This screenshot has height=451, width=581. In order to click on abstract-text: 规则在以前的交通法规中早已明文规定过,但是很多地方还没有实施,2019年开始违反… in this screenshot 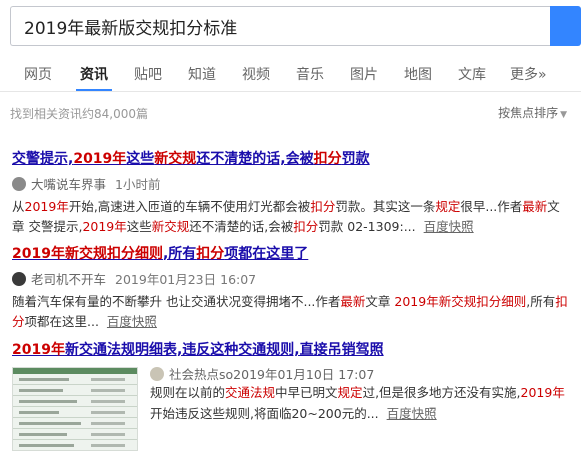, I will do `click(357, 403)`.